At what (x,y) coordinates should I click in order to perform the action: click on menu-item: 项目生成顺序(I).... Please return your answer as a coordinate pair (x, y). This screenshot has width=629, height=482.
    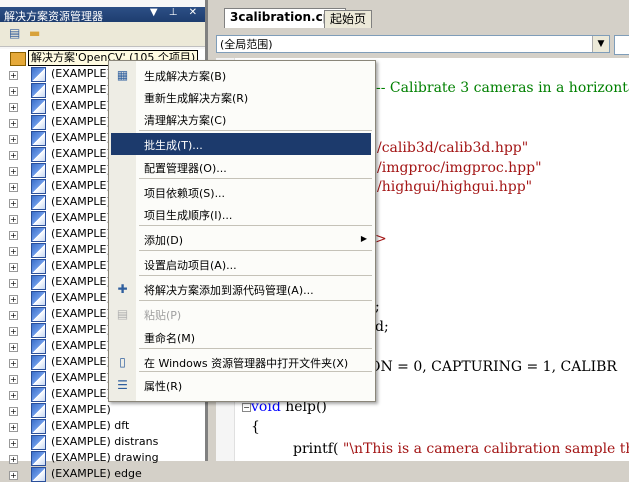
    Looking at the image, I should click on (242, 214).